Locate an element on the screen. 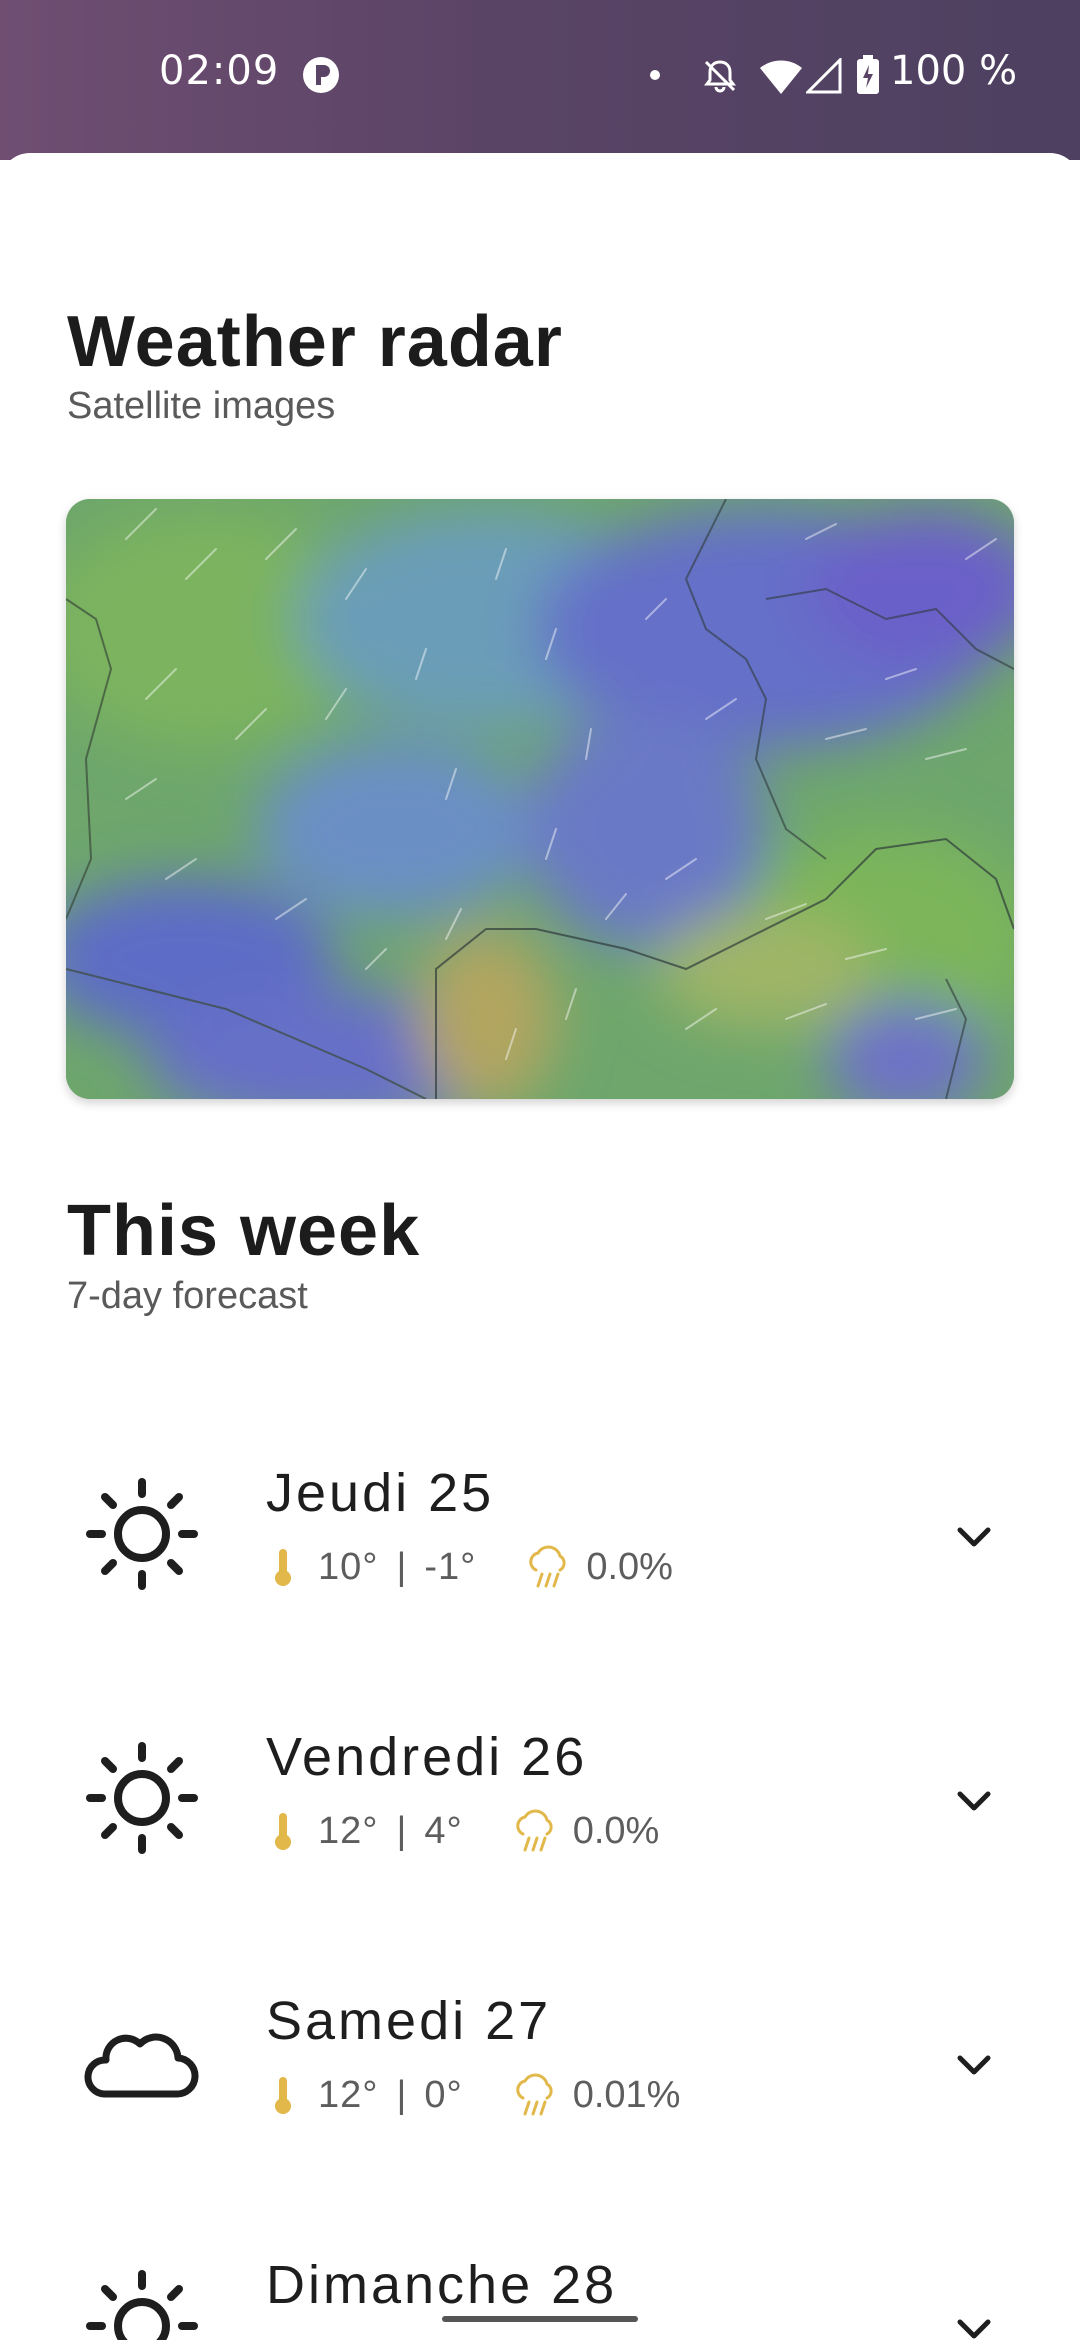 The image size is (1080, 2340). status-time: 02:09 is located at coordinates (219, 71).